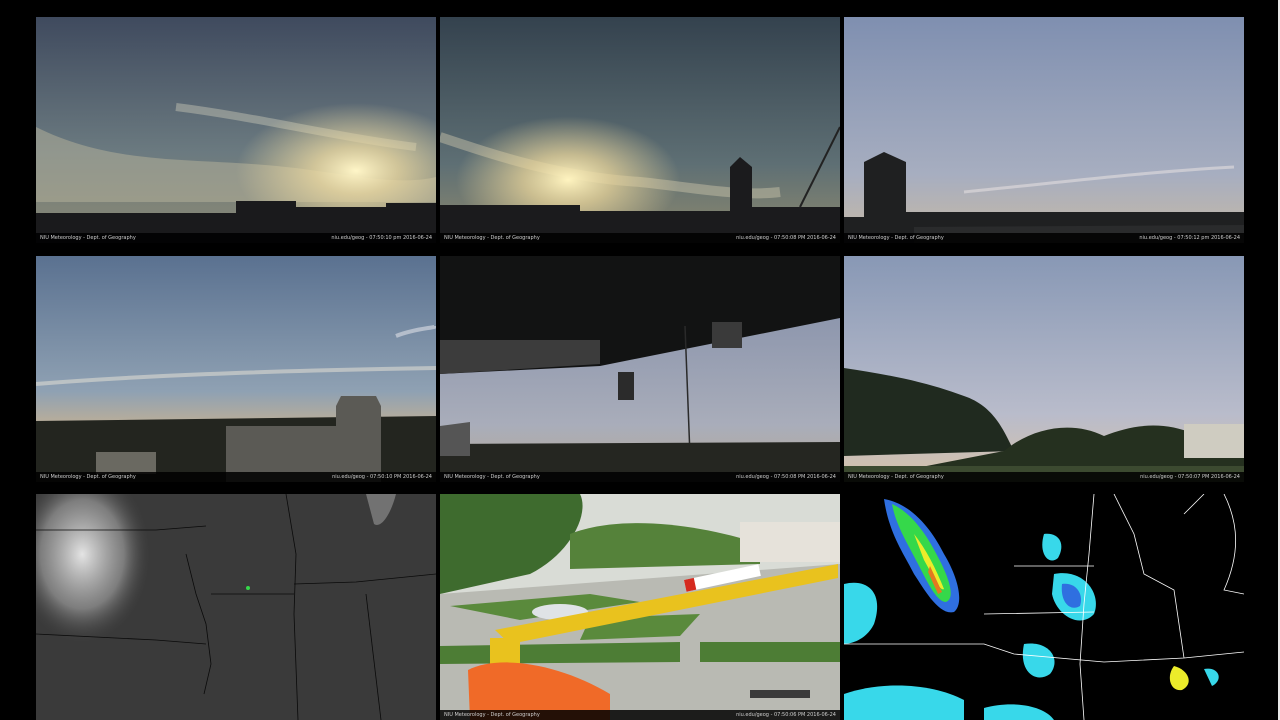 This screenshot has height=720, width=1280. I want to click on castle-sky-image, so click(236, 369).